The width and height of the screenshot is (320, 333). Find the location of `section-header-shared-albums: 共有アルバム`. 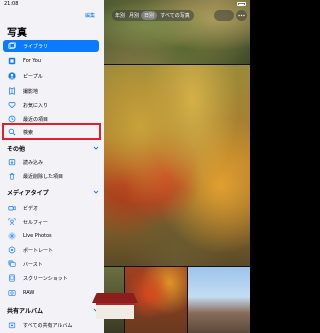

section-header-shared-albums: 共有アルバム is located at coordinates (53, 310).